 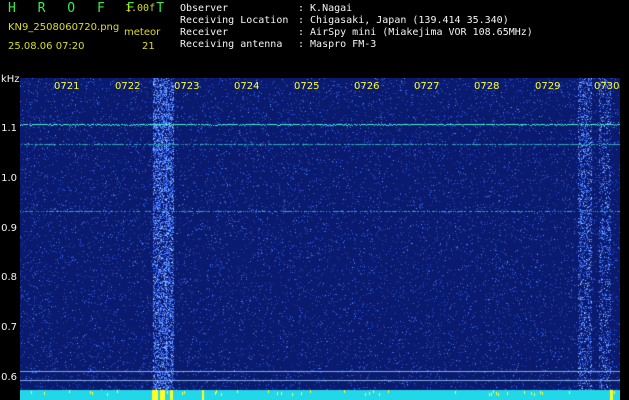 What do you see at coordinates (204, 8) in the screenshot?
I see `info-label: Observer` at bounding box center [204, 8].